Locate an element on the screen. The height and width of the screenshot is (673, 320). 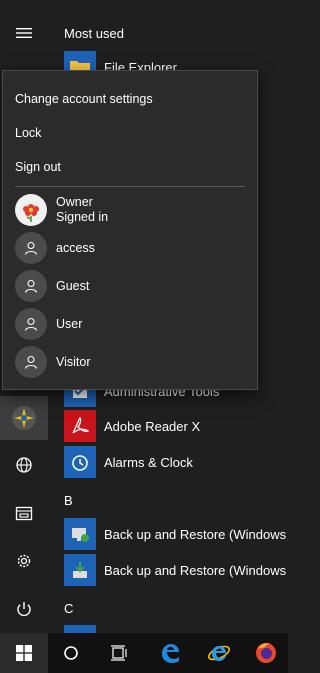
internet-explorer-button is located at coordinates (219, 653).